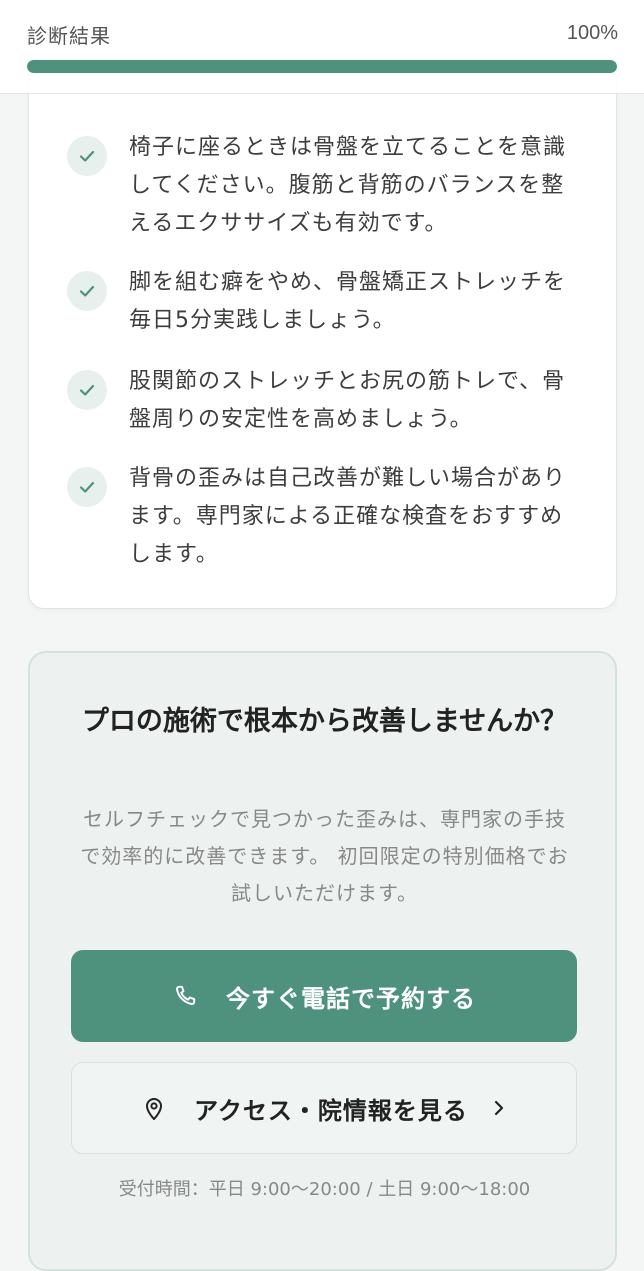 The width and height of the screenshot is (644, 1271). I want to click on access-button-label: アクセス・院情報を見る, so click(331, 1110).